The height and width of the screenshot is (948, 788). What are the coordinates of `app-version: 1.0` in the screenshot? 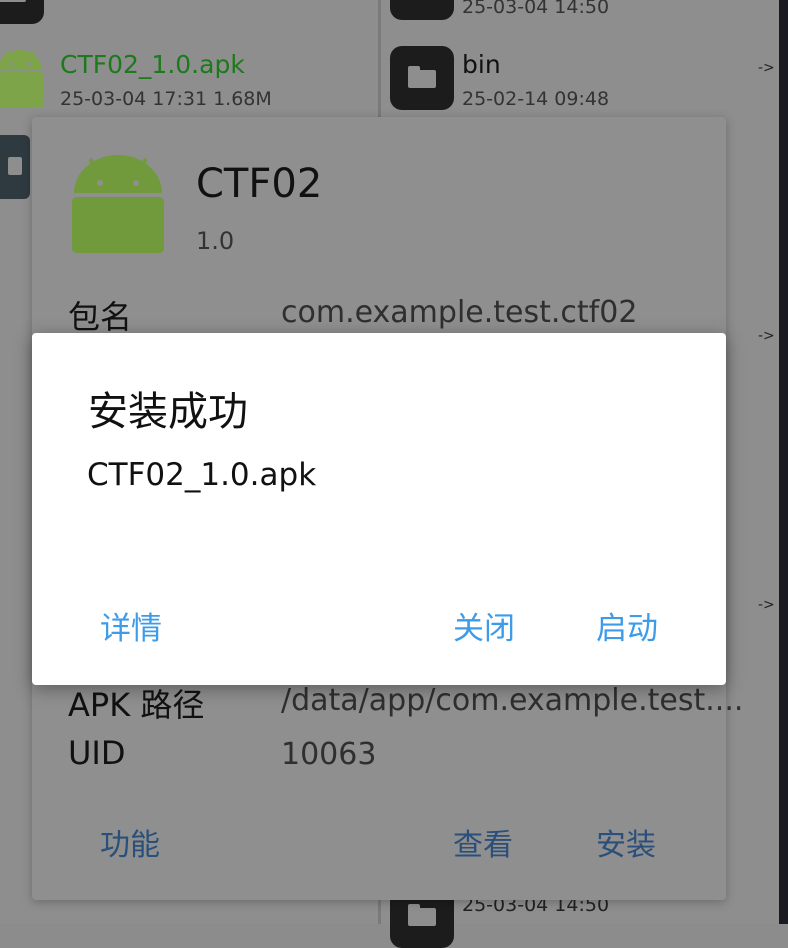 It's located at (215, 241).